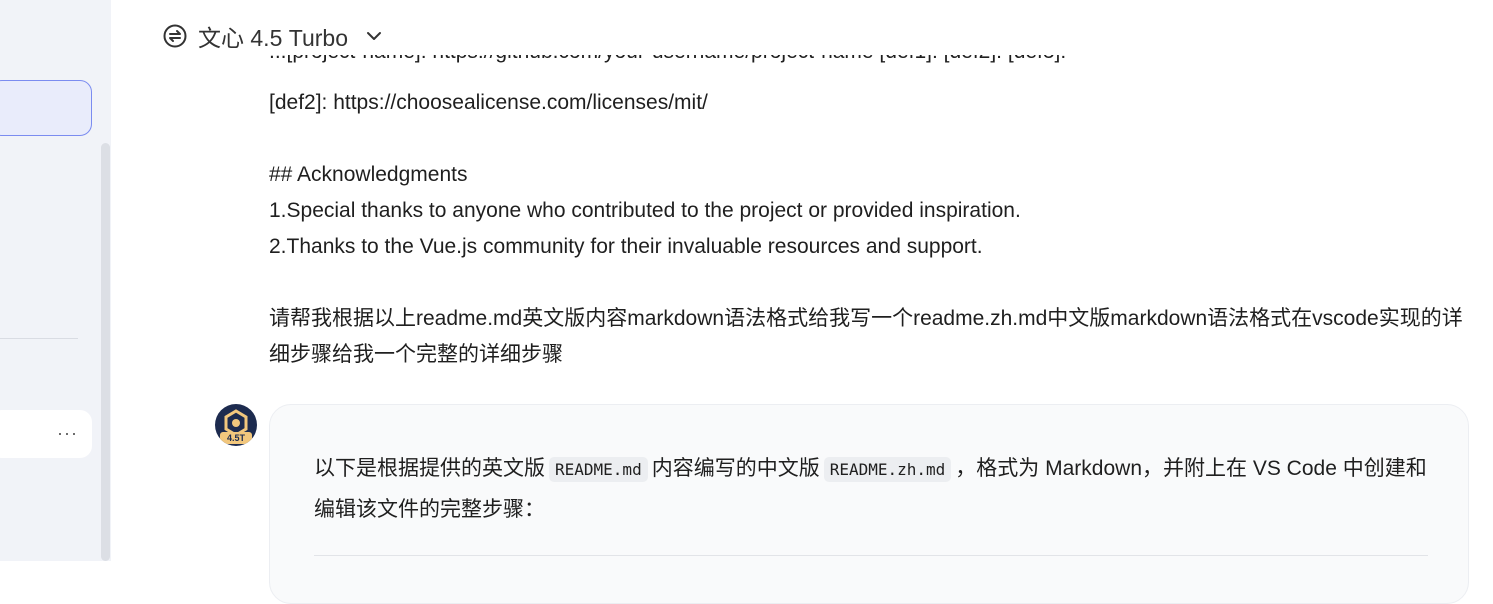 The height and width of the screenshot is (604, 1493). I want to click on chevron-down-icon, so click(373, 36).